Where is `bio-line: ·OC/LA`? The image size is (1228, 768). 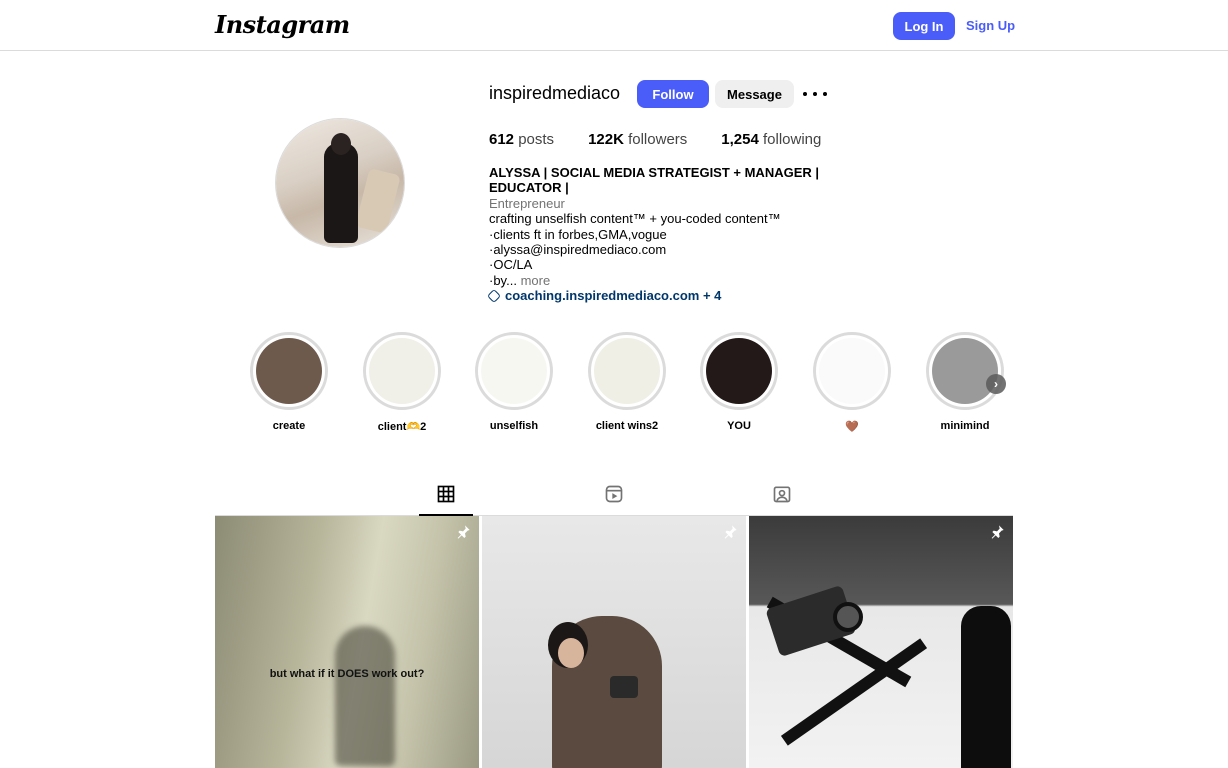
bio-line: ·OC/LA is located at coordinates (511, 265).